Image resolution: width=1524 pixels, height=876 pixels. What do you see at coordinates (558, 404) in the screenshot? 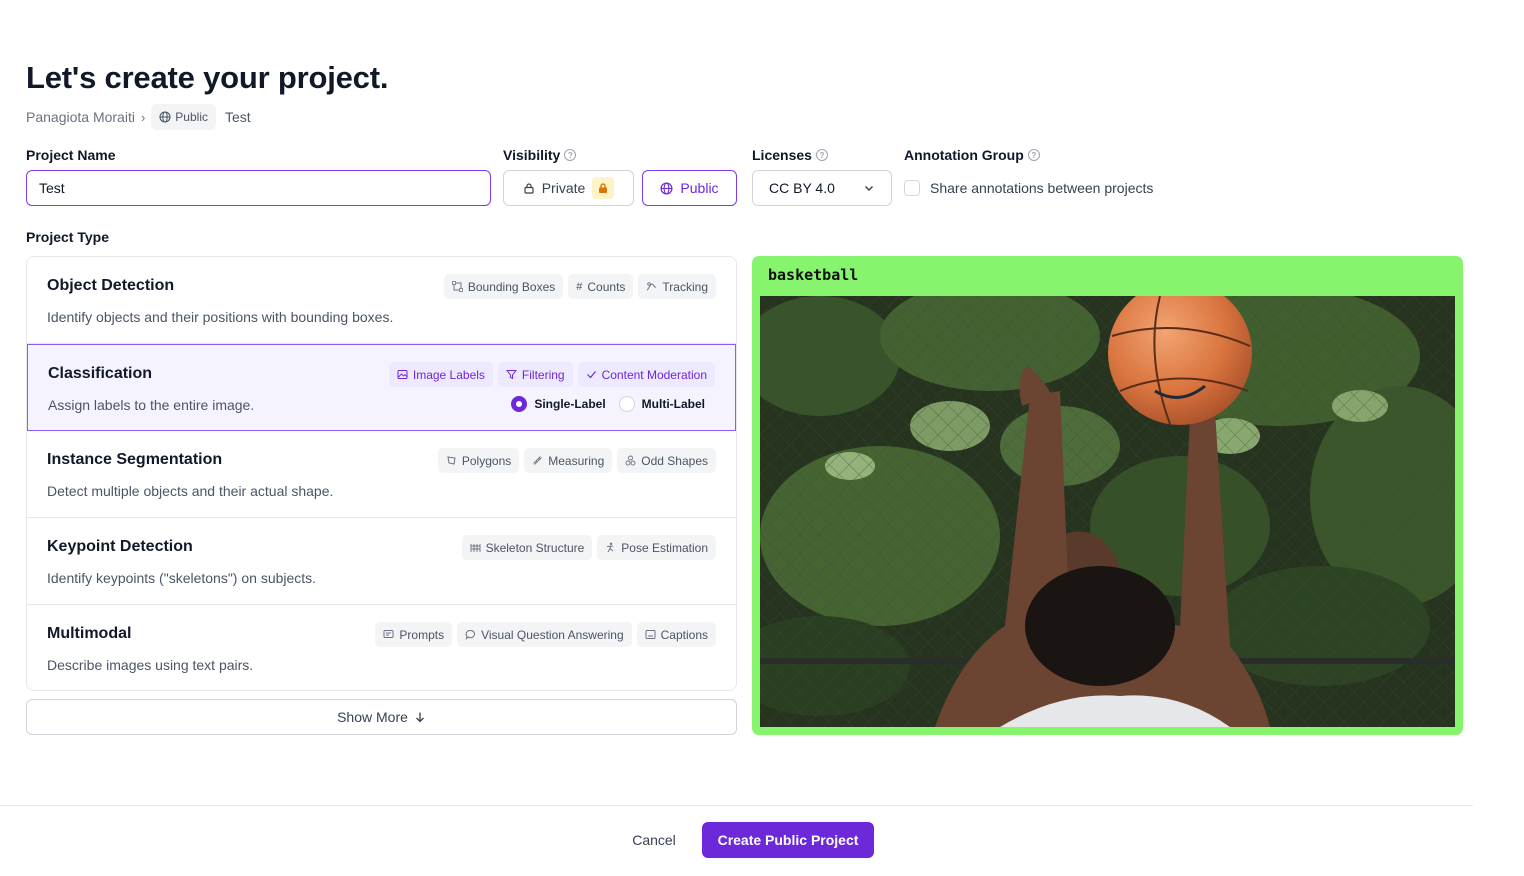
I see `single-label-radio: Single-Label` at bounding box center [558, 404].